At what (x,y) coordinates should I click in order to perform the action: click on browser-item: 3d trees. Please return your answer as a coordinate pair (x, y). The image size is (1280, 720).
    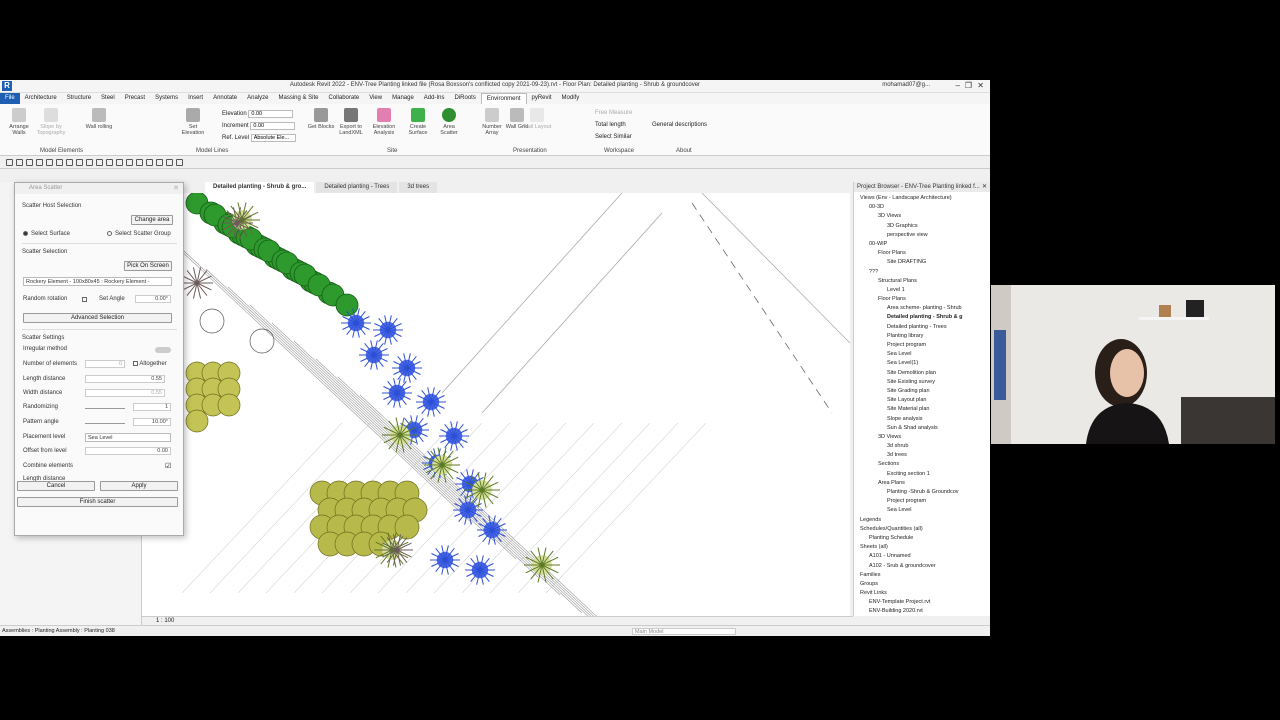
    Looking at the image, I should click on (922, 455).